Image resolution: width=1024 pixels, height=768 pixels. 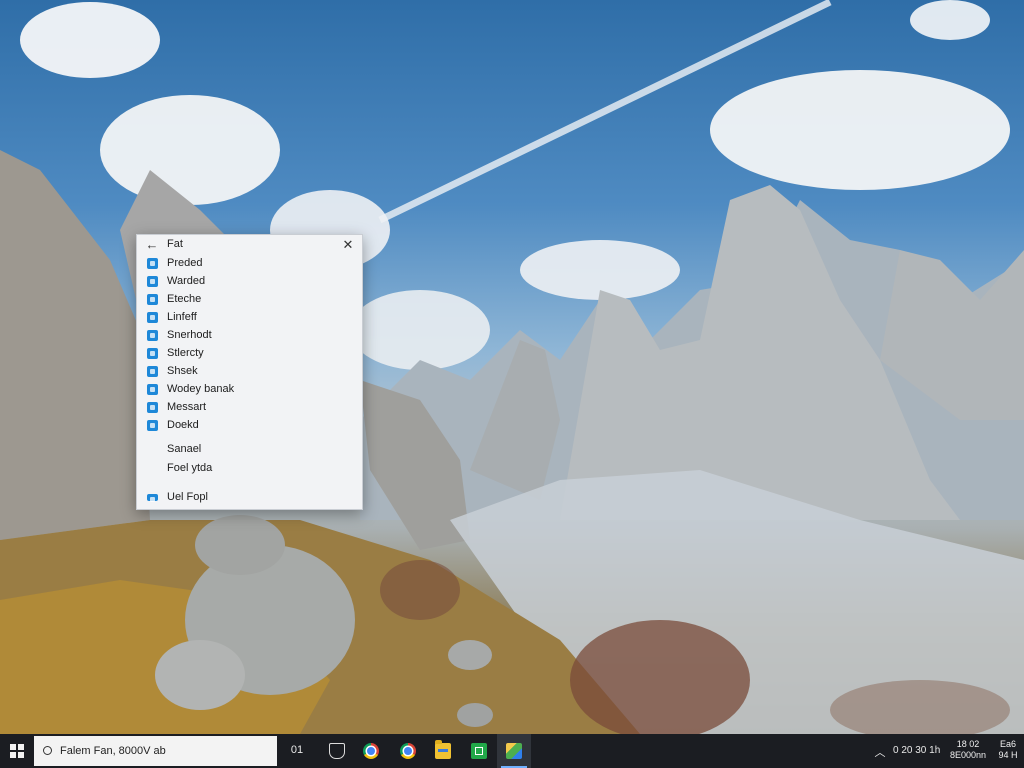 I want to click on menu-header: ← Fat ✕, so click(x=249, y=245).